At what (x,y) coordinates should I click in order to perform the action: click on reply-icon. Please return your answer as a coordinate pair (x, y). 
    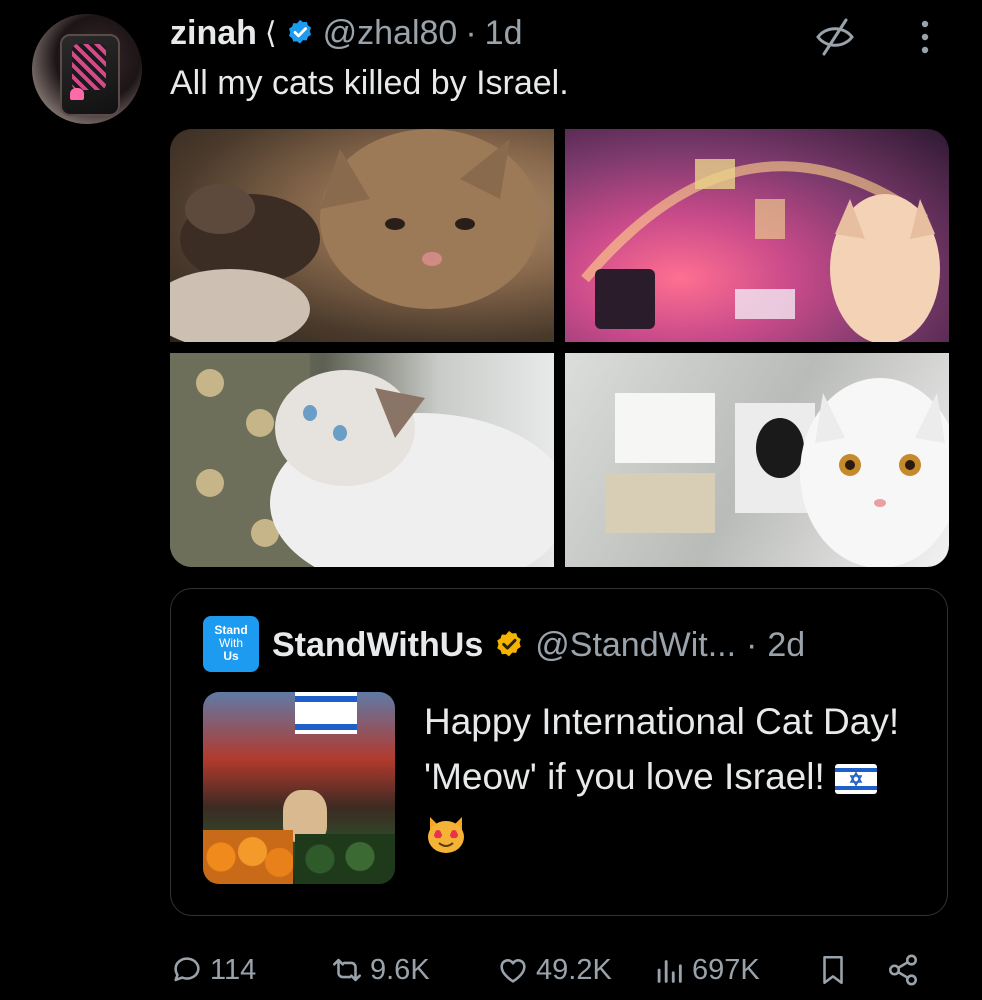
    Looking at the image, I should click on (187, 969).